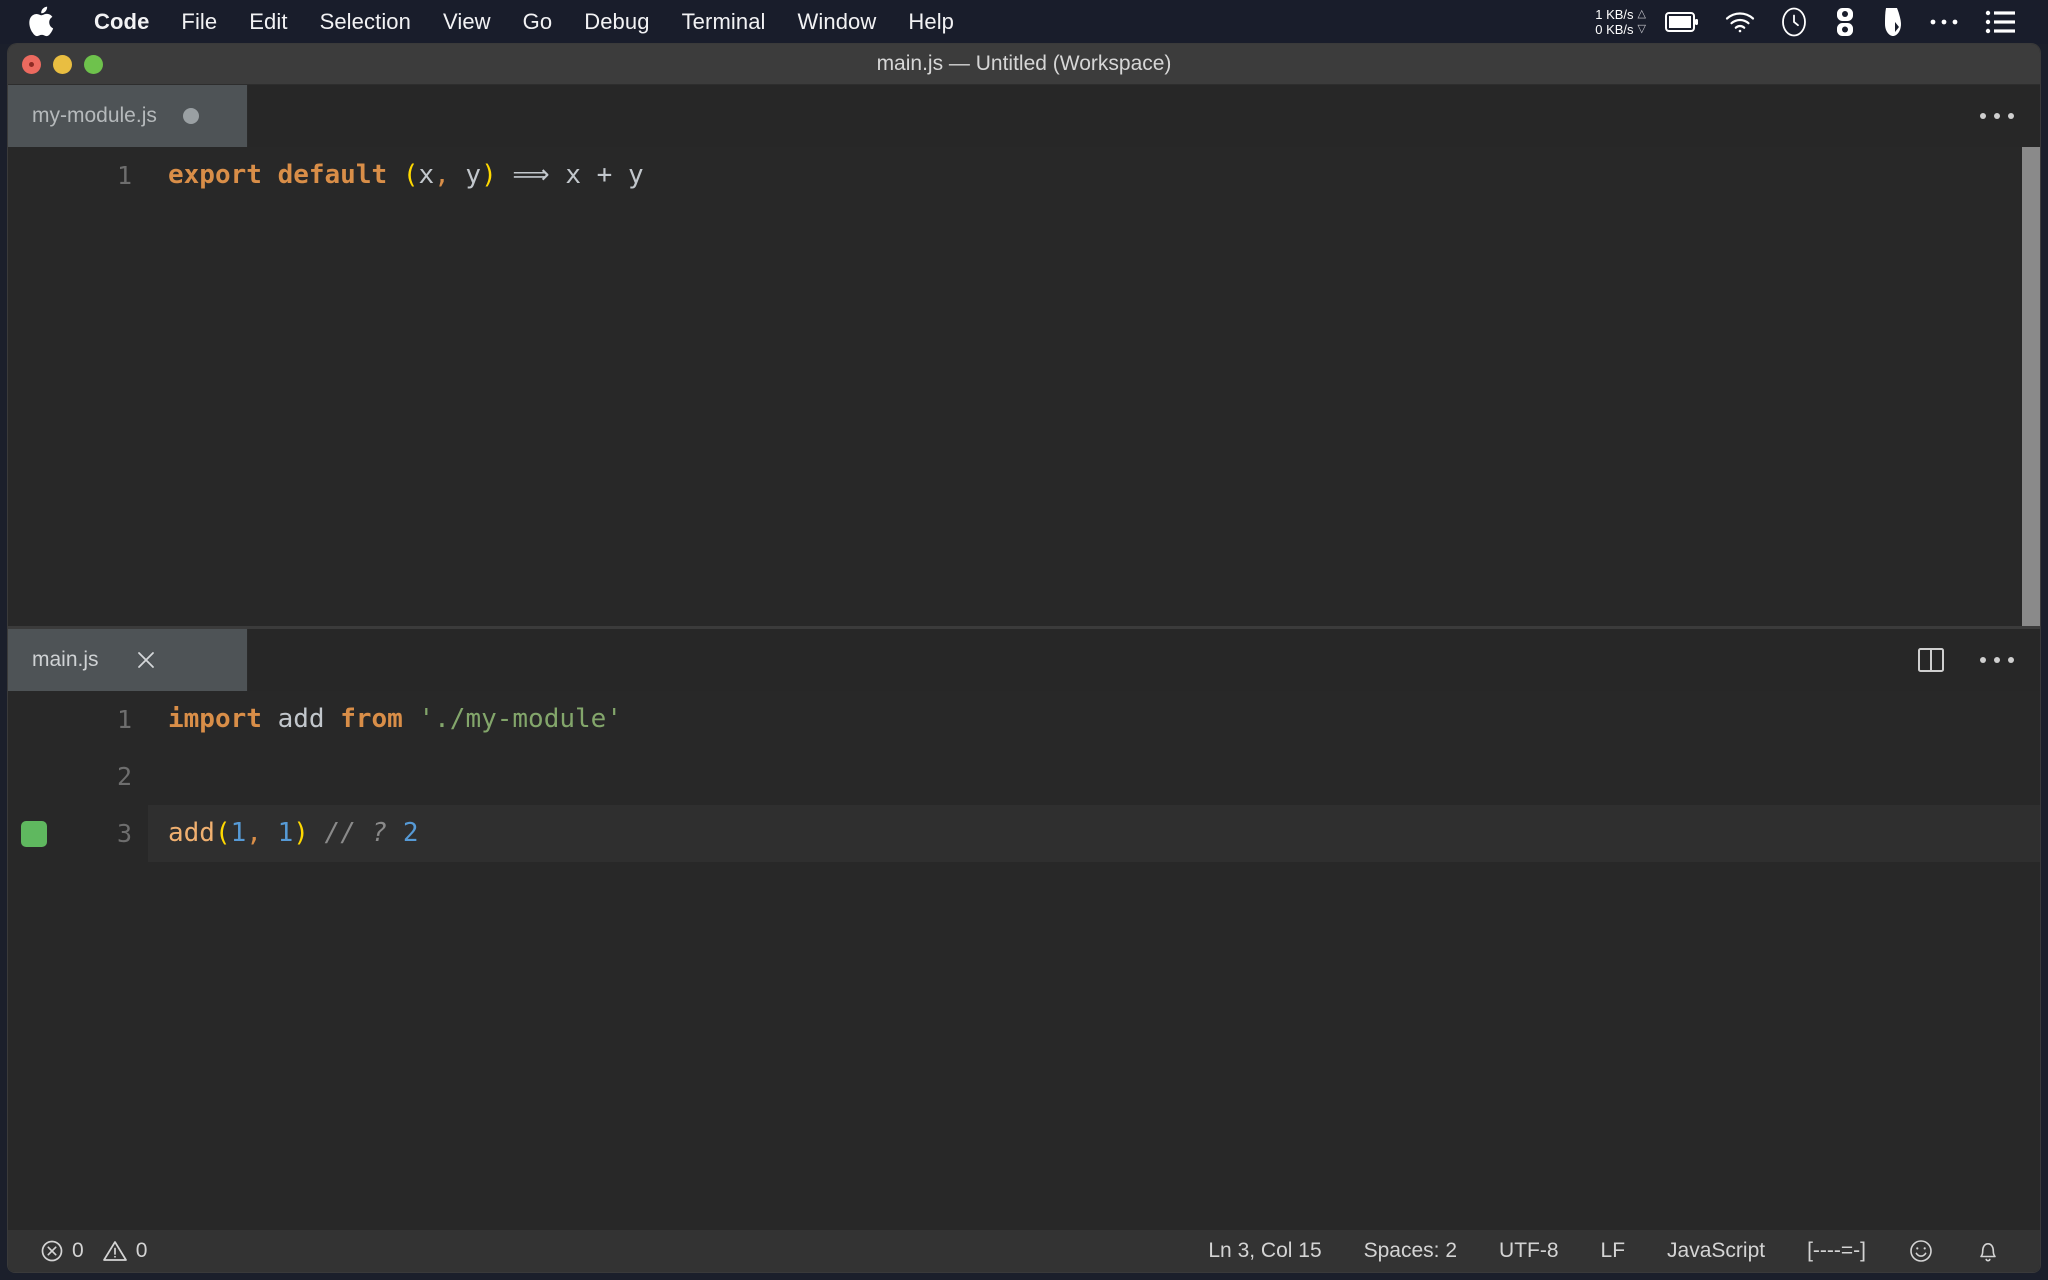 This screenshot has width=2048, height=1280. Describe the element at coordinates (348, 833) in the screenshot. I see `token-comment-quokka: // ?` at that location.